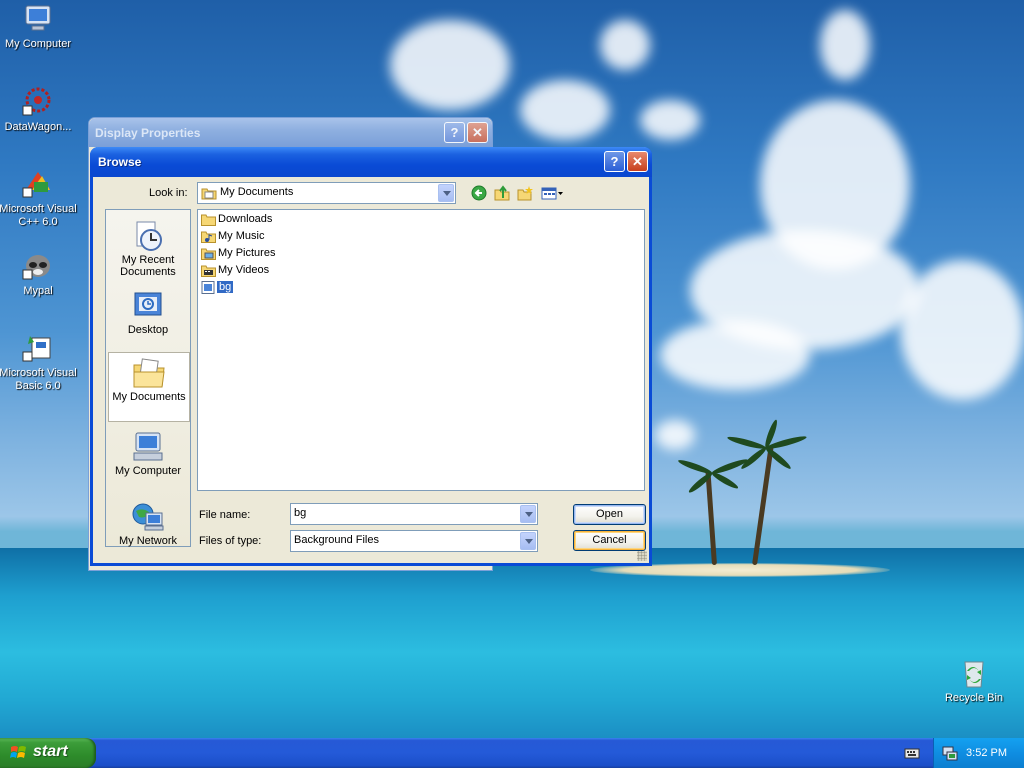  I want to click on keyboard-icon, so click(912, 753).